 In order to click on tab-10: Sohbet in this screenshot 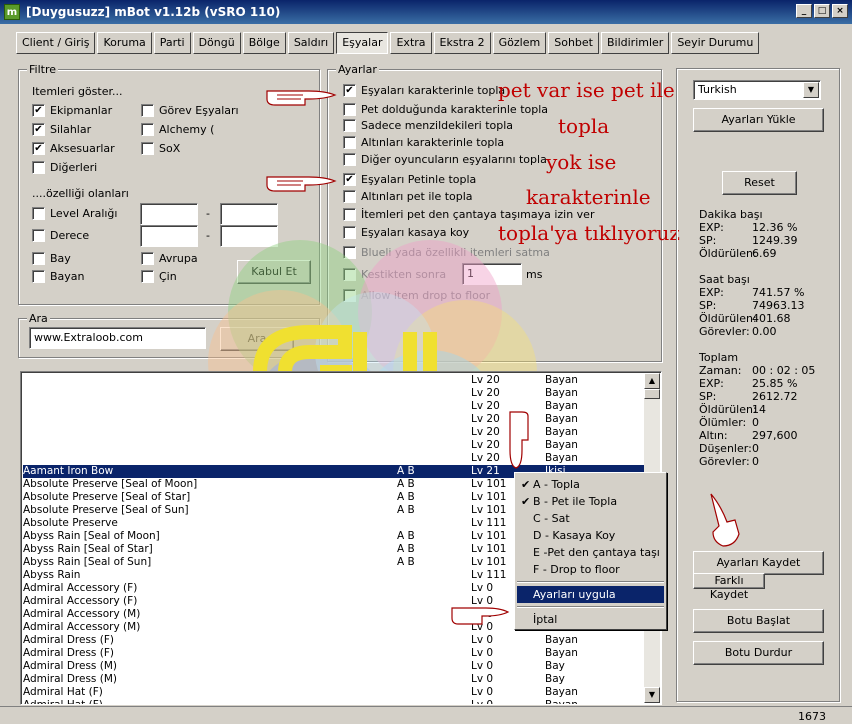, I will do `click(573, 43)`.